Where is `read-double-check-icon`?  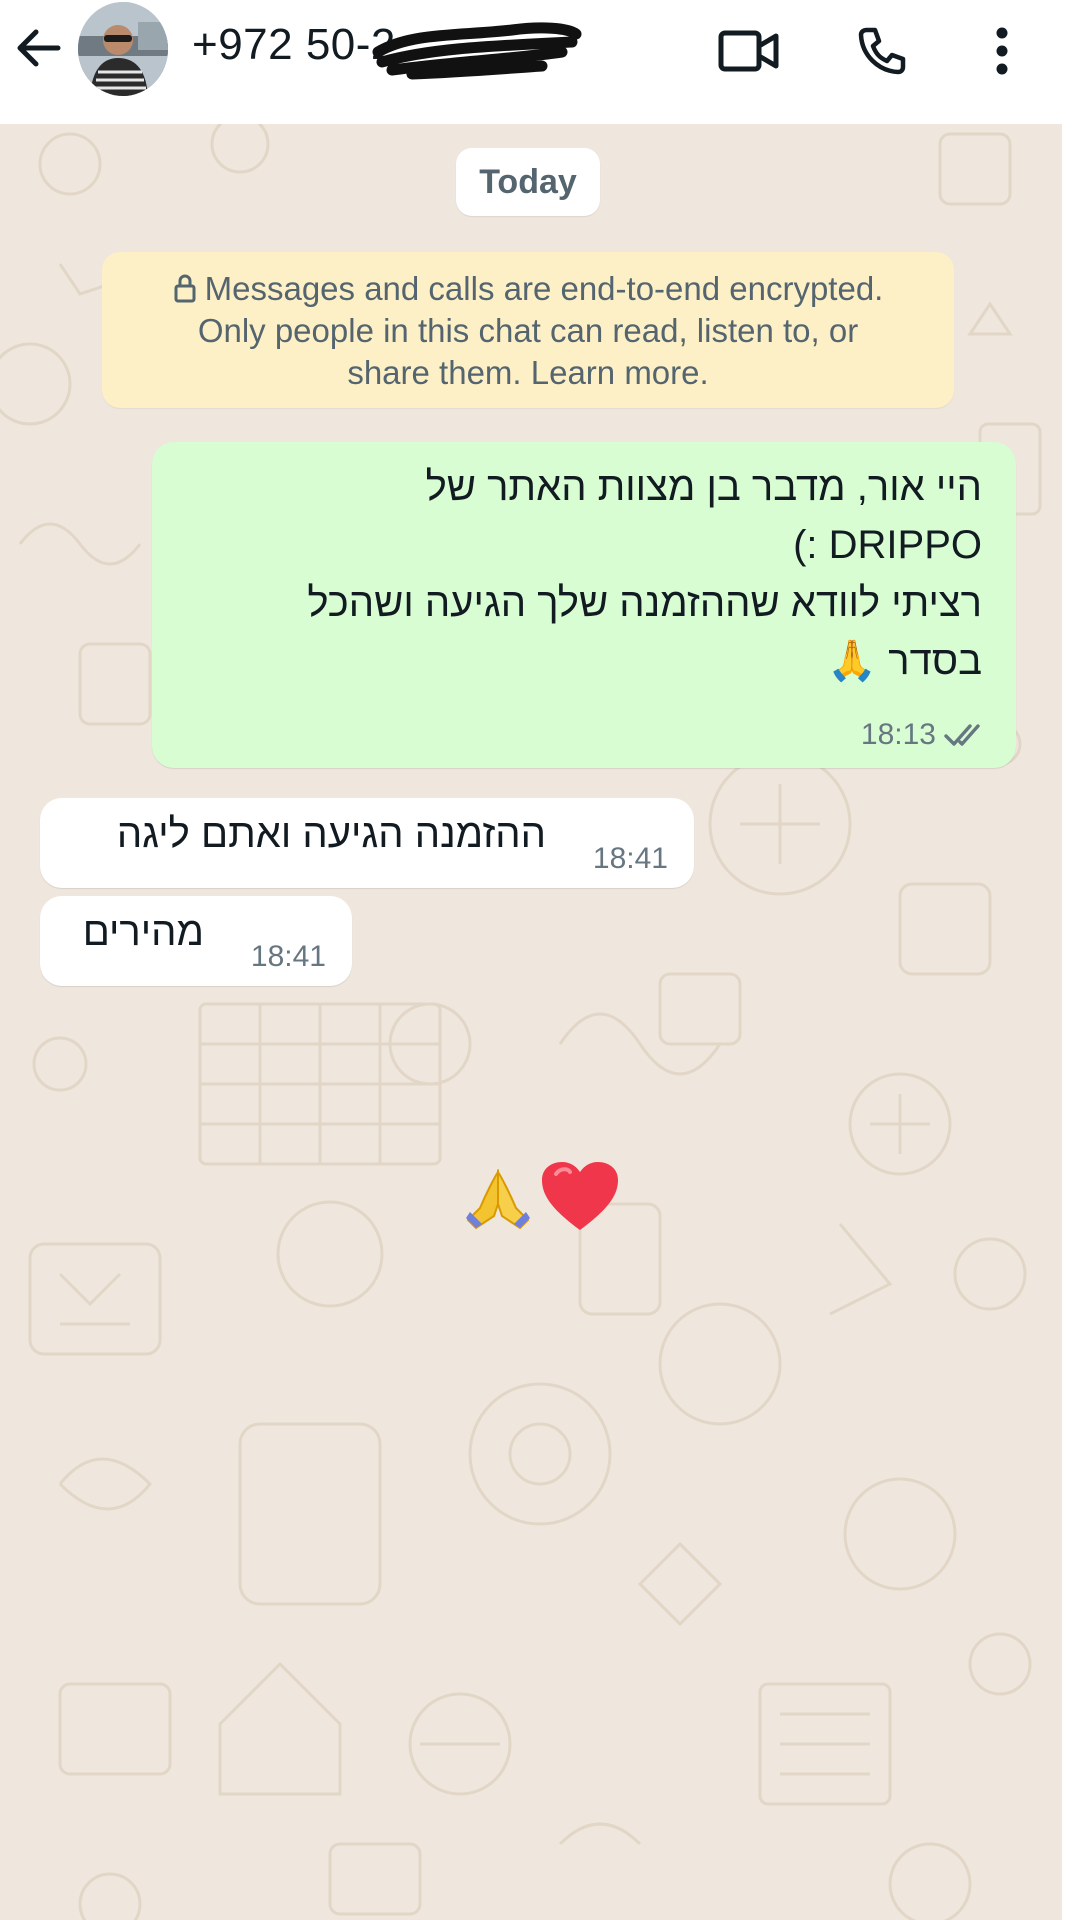 read-double-check-icon is located at coordinates (962, 735).